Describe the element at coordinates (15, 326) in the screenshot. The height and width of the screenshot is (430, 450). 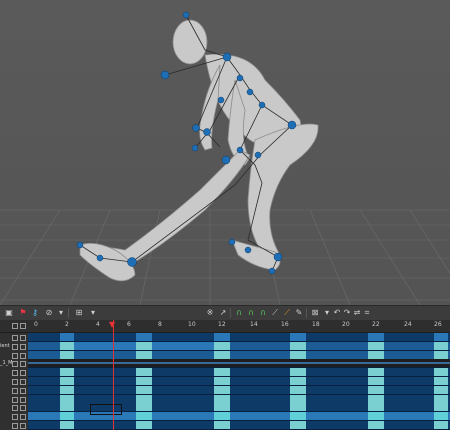
I see `lock-icon` at that location.